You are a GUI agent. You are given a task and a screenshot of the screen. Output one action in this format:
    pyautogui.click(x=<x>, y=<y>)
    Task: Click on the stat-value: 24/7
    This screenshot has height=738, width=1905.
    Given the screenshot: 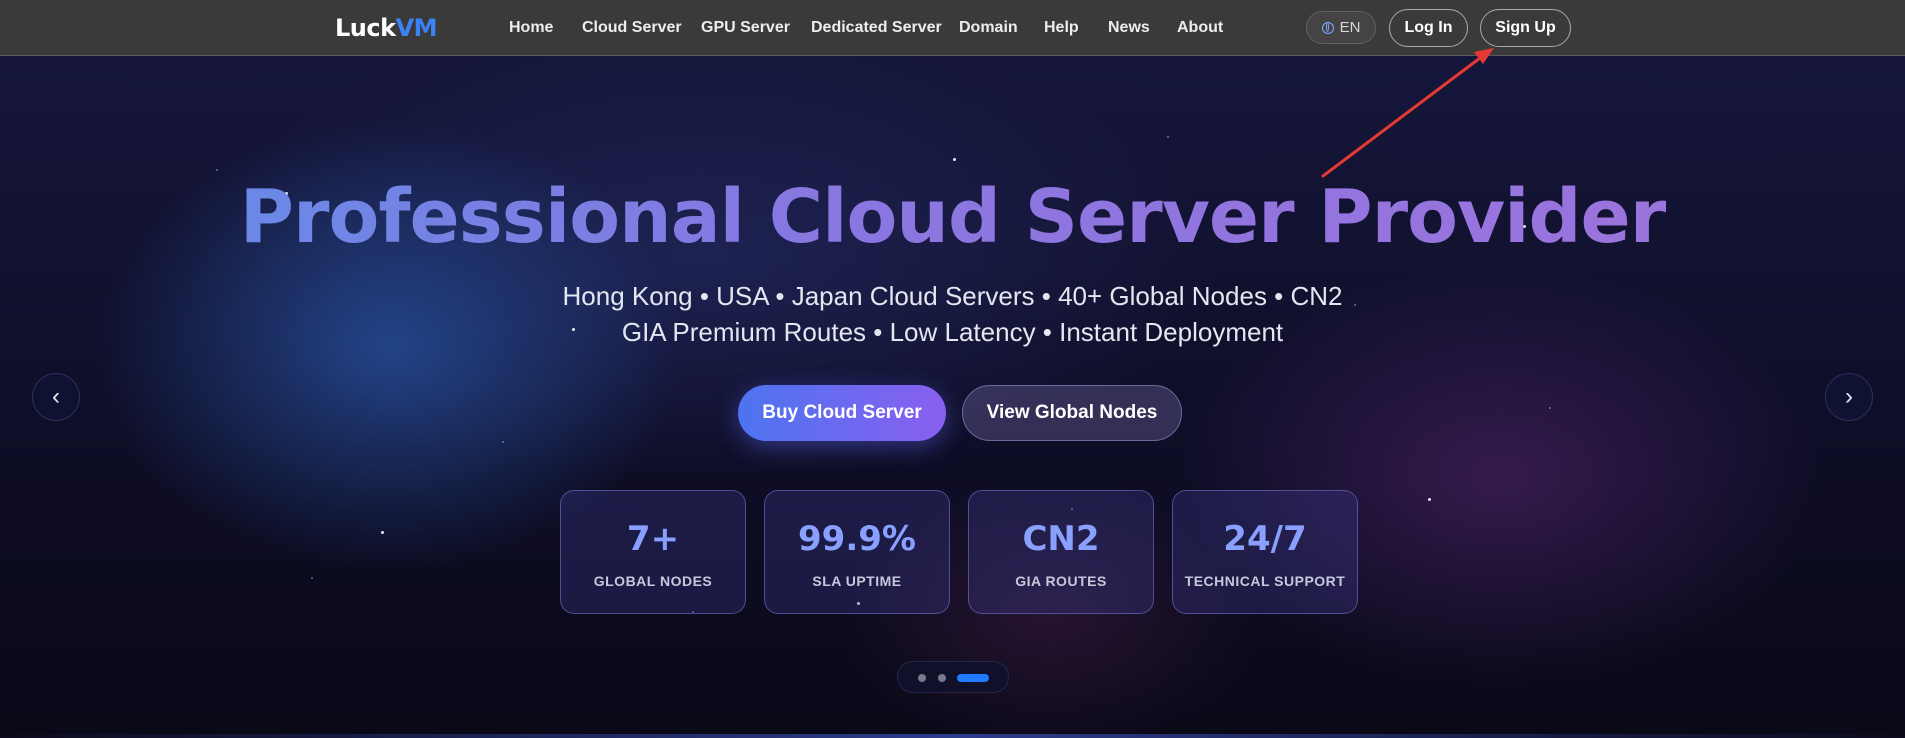 What is the action you would take?
    pyautogui.click(x=1265, y=539)
    